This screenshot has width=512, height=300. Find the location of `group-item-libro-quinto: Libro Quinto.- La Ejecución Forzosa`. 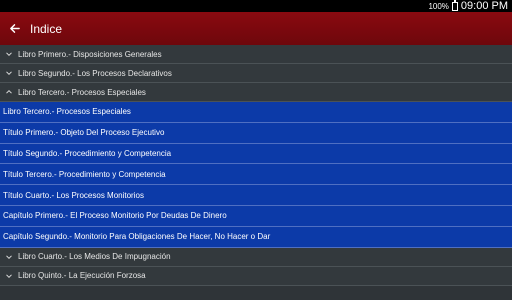

group-item-libro-quinto: Libro Quinto.- La Ejecución Forzosa is located at coordinates (256, 276).